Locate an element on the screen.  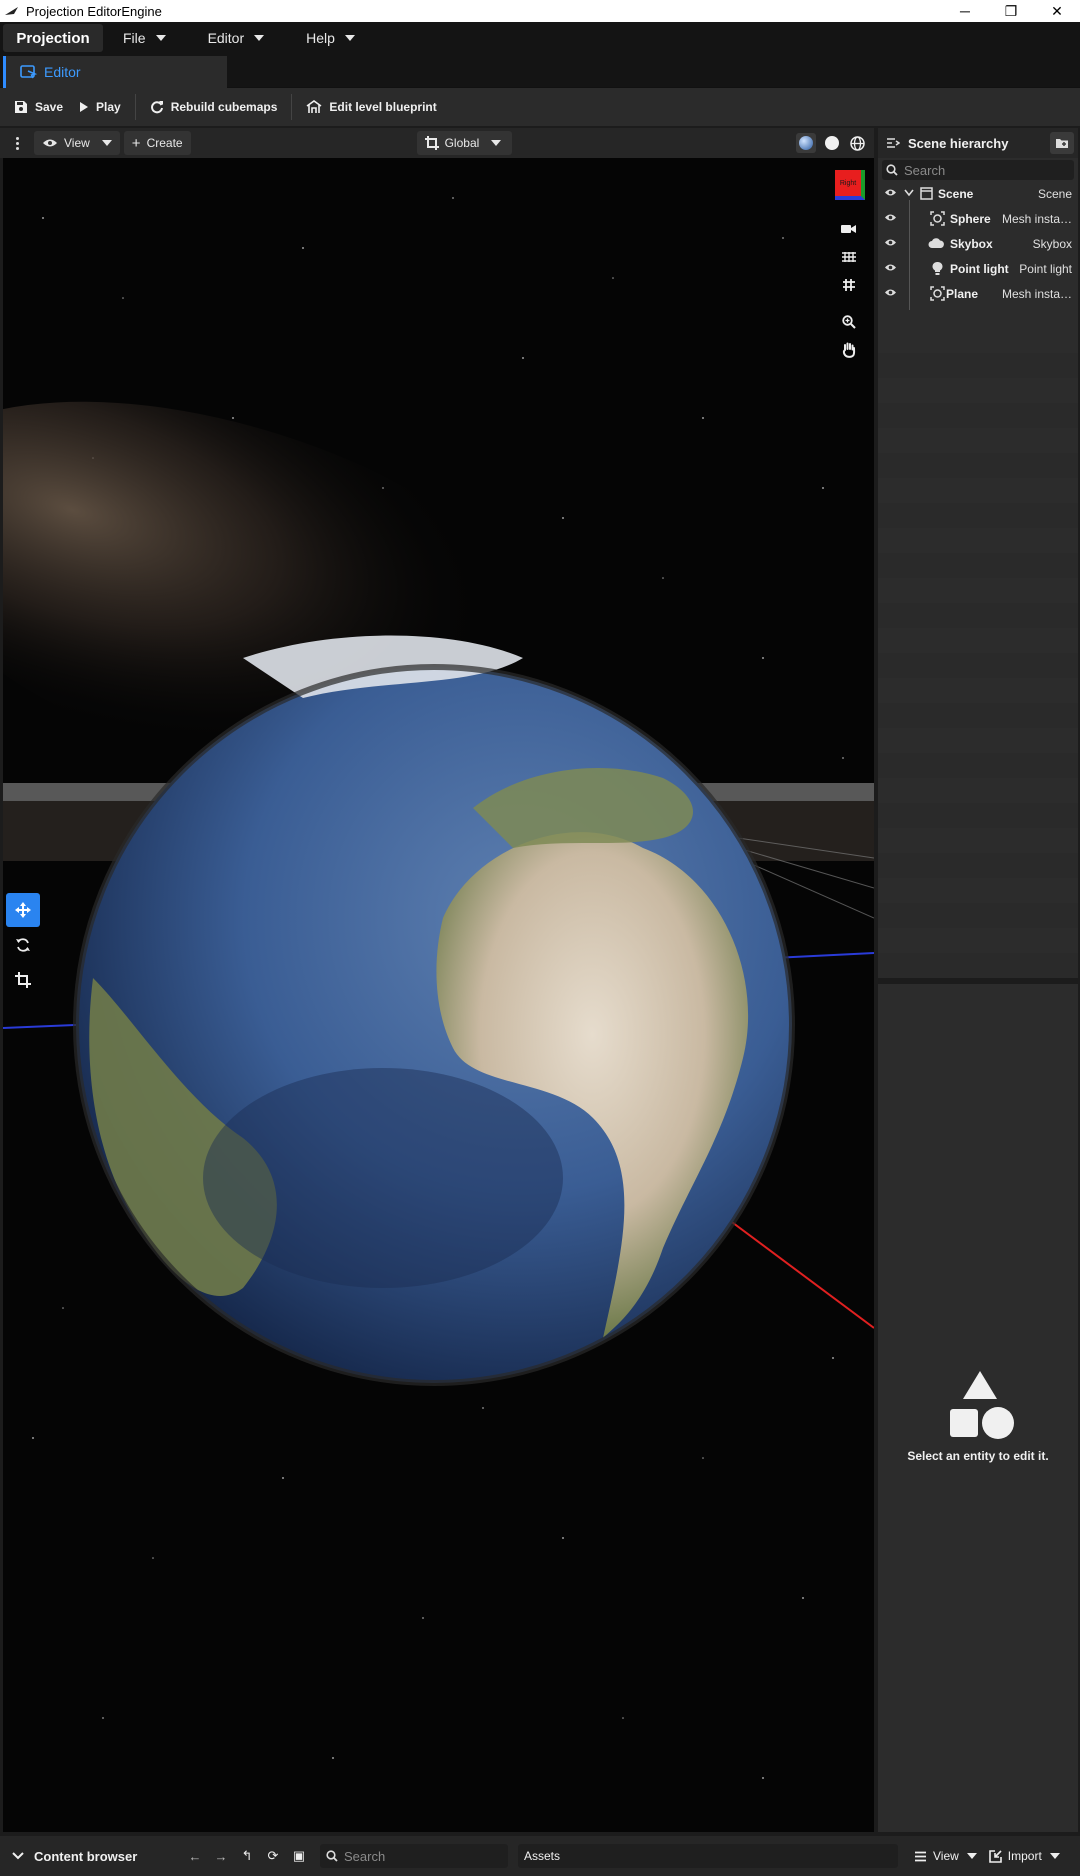
view-dropdown: View is located at coordinates (77, 143).